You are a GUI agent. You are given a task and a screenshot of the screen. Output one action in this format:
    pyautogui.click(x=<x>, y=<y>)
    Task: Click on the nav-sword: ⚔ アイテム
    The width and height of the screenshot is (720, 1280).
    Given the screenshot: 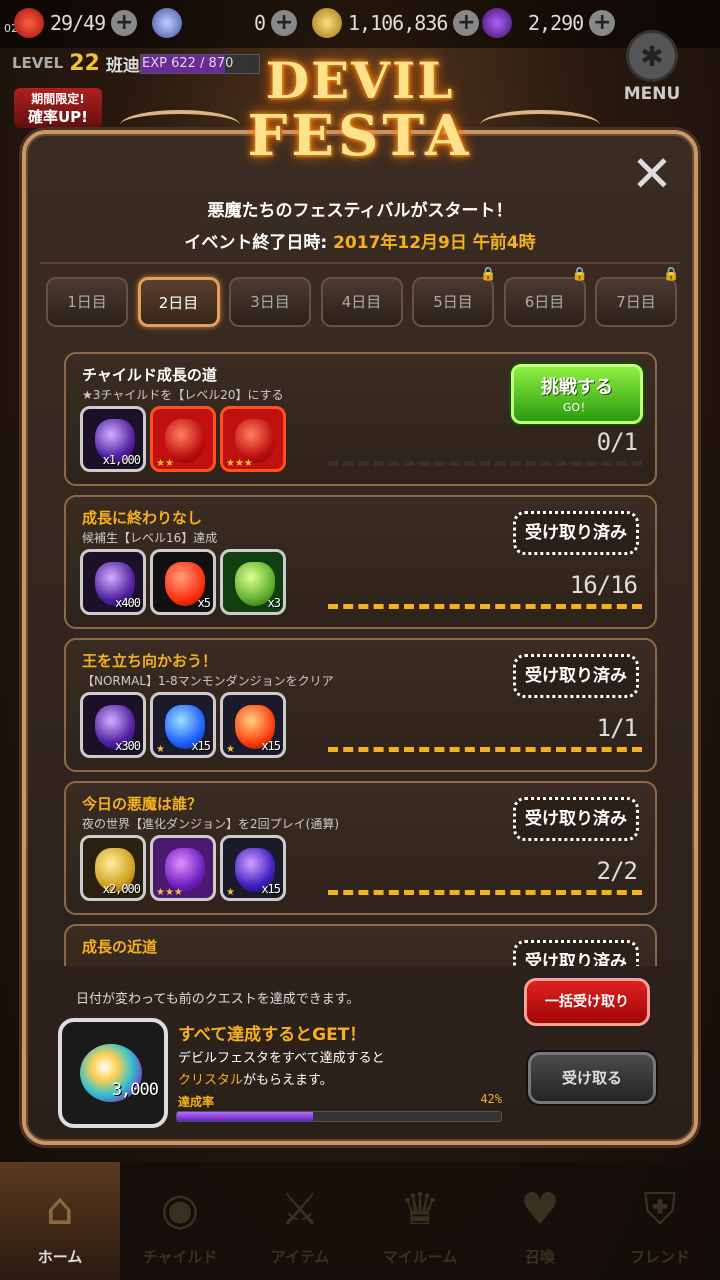 What is the action you would take?
    pyautogui.click(x=300, y=1221)
    